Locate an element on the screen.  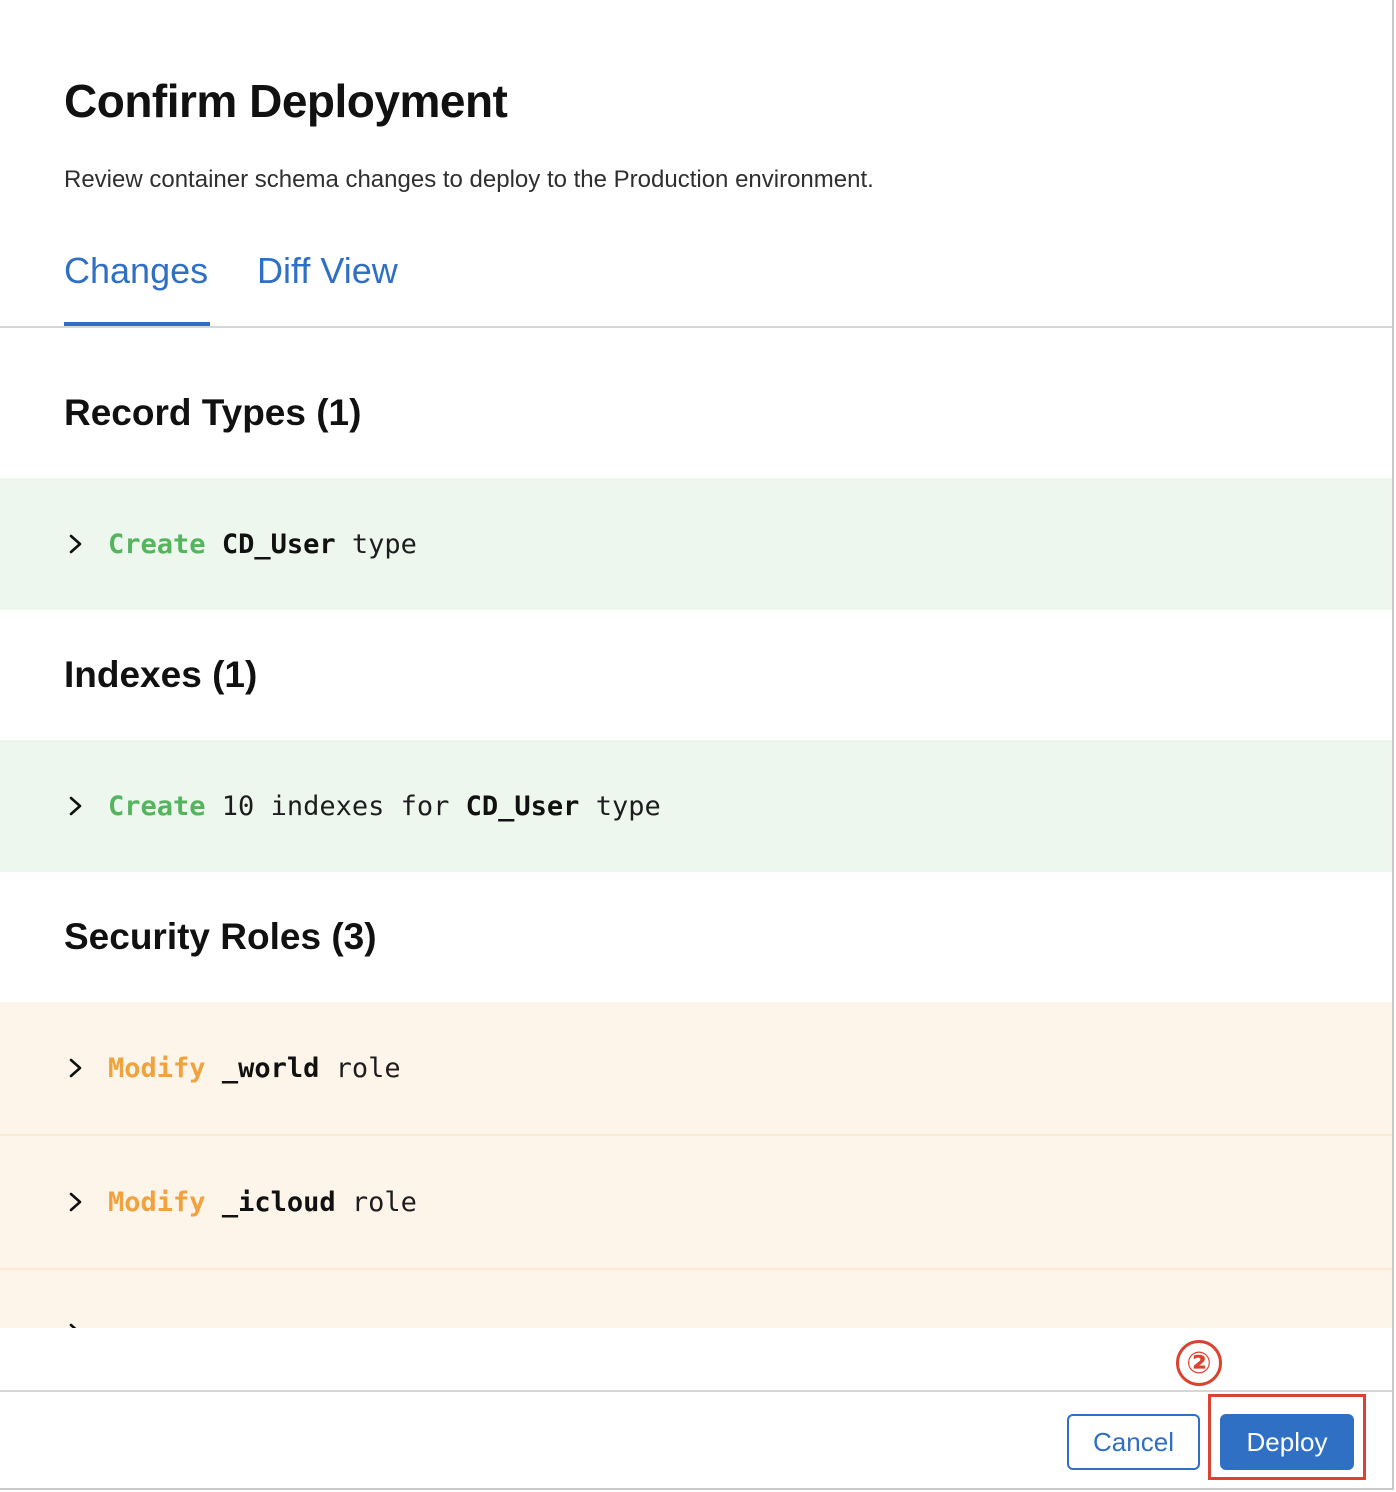
step-2-badge: ② is located at coordinates (1199, 1363).